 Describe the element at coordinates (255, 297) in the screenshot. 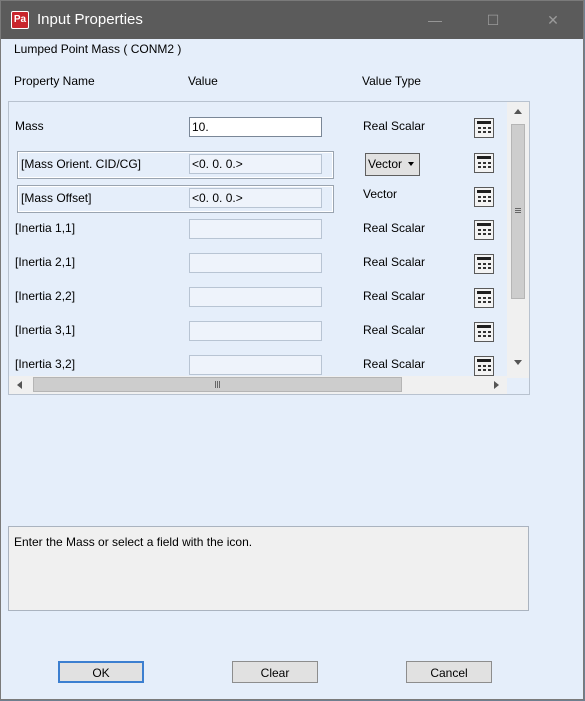

I see `inertia-22-input` at that location.